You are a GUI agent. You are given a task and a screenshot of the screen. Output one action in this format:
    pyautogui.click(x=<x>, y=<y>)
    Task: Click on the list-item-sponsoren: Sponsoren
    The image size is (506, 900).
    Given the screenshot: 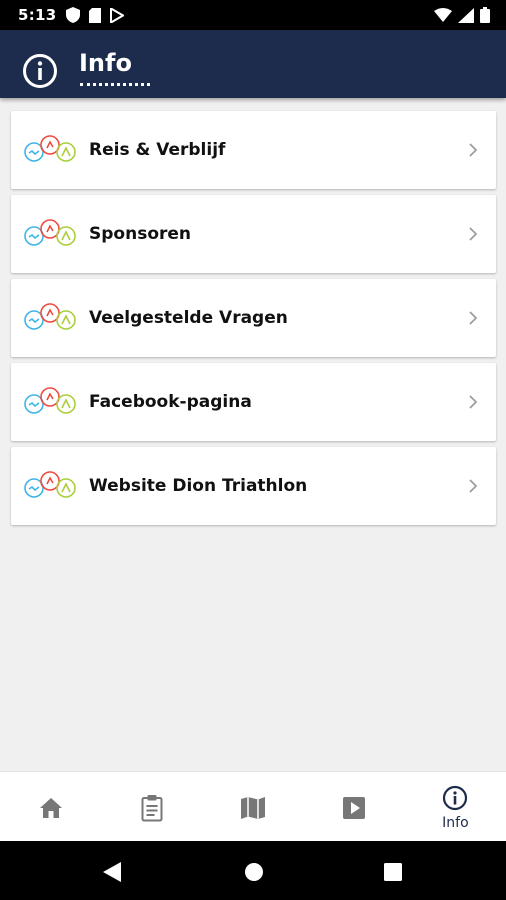 What is the action you would take?
    pyautogui.click(x=253, y=234)
    